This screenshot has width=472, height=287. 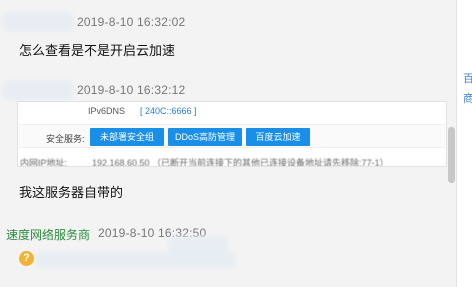 What do you see at coordinates (464, 143) in the screenshot?
I see `right-panel: 百 商` at bounding box center [464, 143].